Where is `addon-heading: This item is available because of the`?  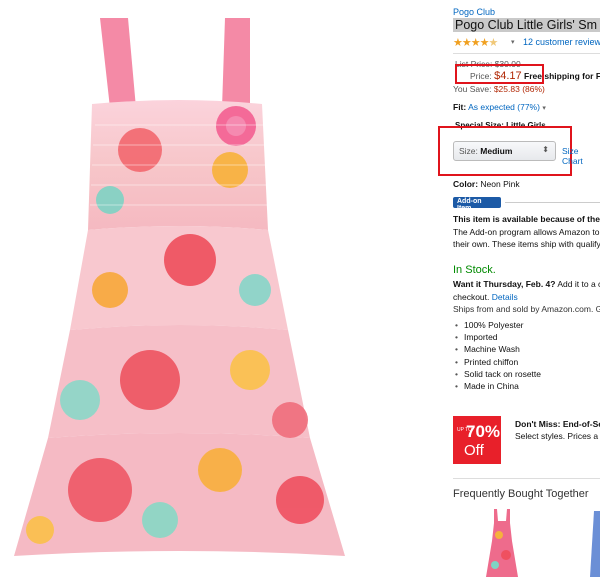 addon-heading: This item is available because of the is located at coordinates (526, 219).